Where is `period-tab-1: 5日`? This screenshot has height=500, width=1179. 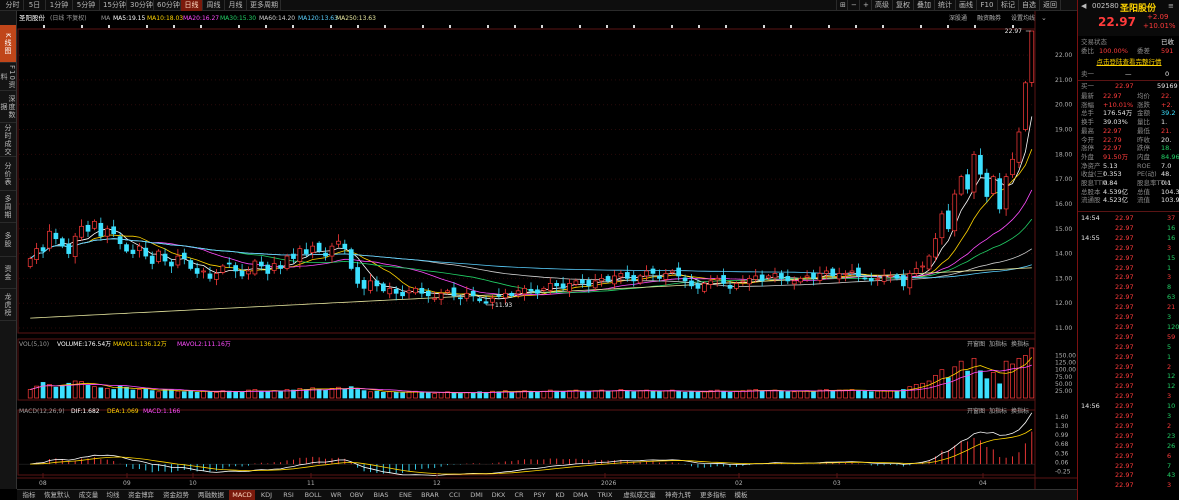
period-tab-1: 5日 is located at coordinates (35, 5).